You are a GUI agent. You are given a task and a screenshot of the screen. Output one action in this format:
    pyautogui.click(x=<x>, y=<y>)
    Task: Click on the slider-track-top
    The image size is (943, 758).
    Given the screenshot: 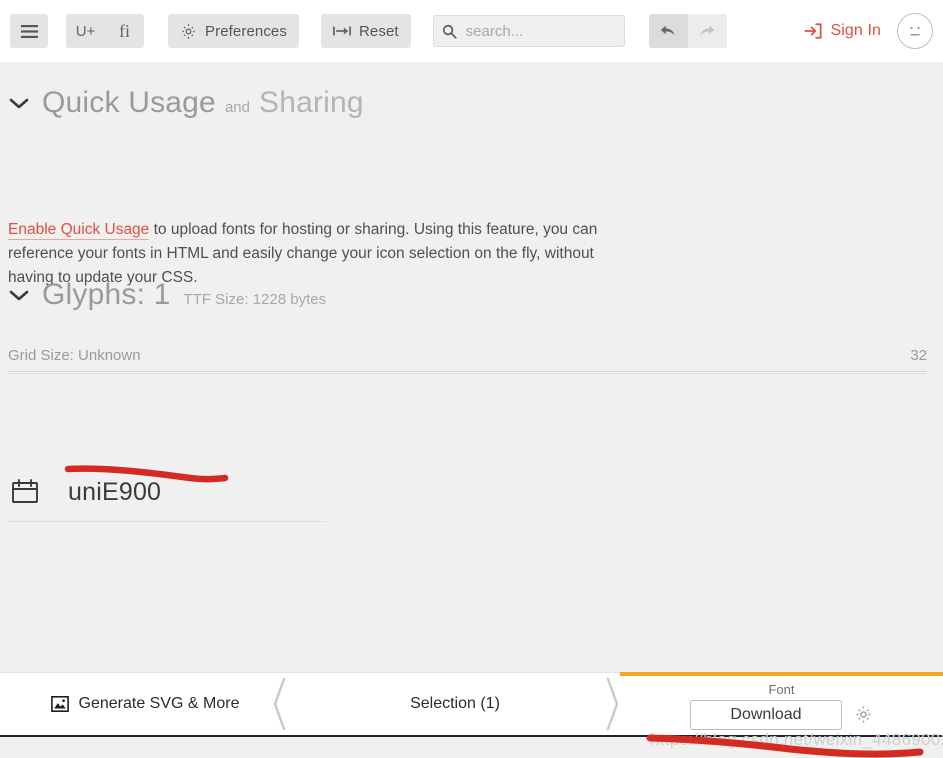 What is the action you would take?
    pyautogui.click(x=467, y=371)
    